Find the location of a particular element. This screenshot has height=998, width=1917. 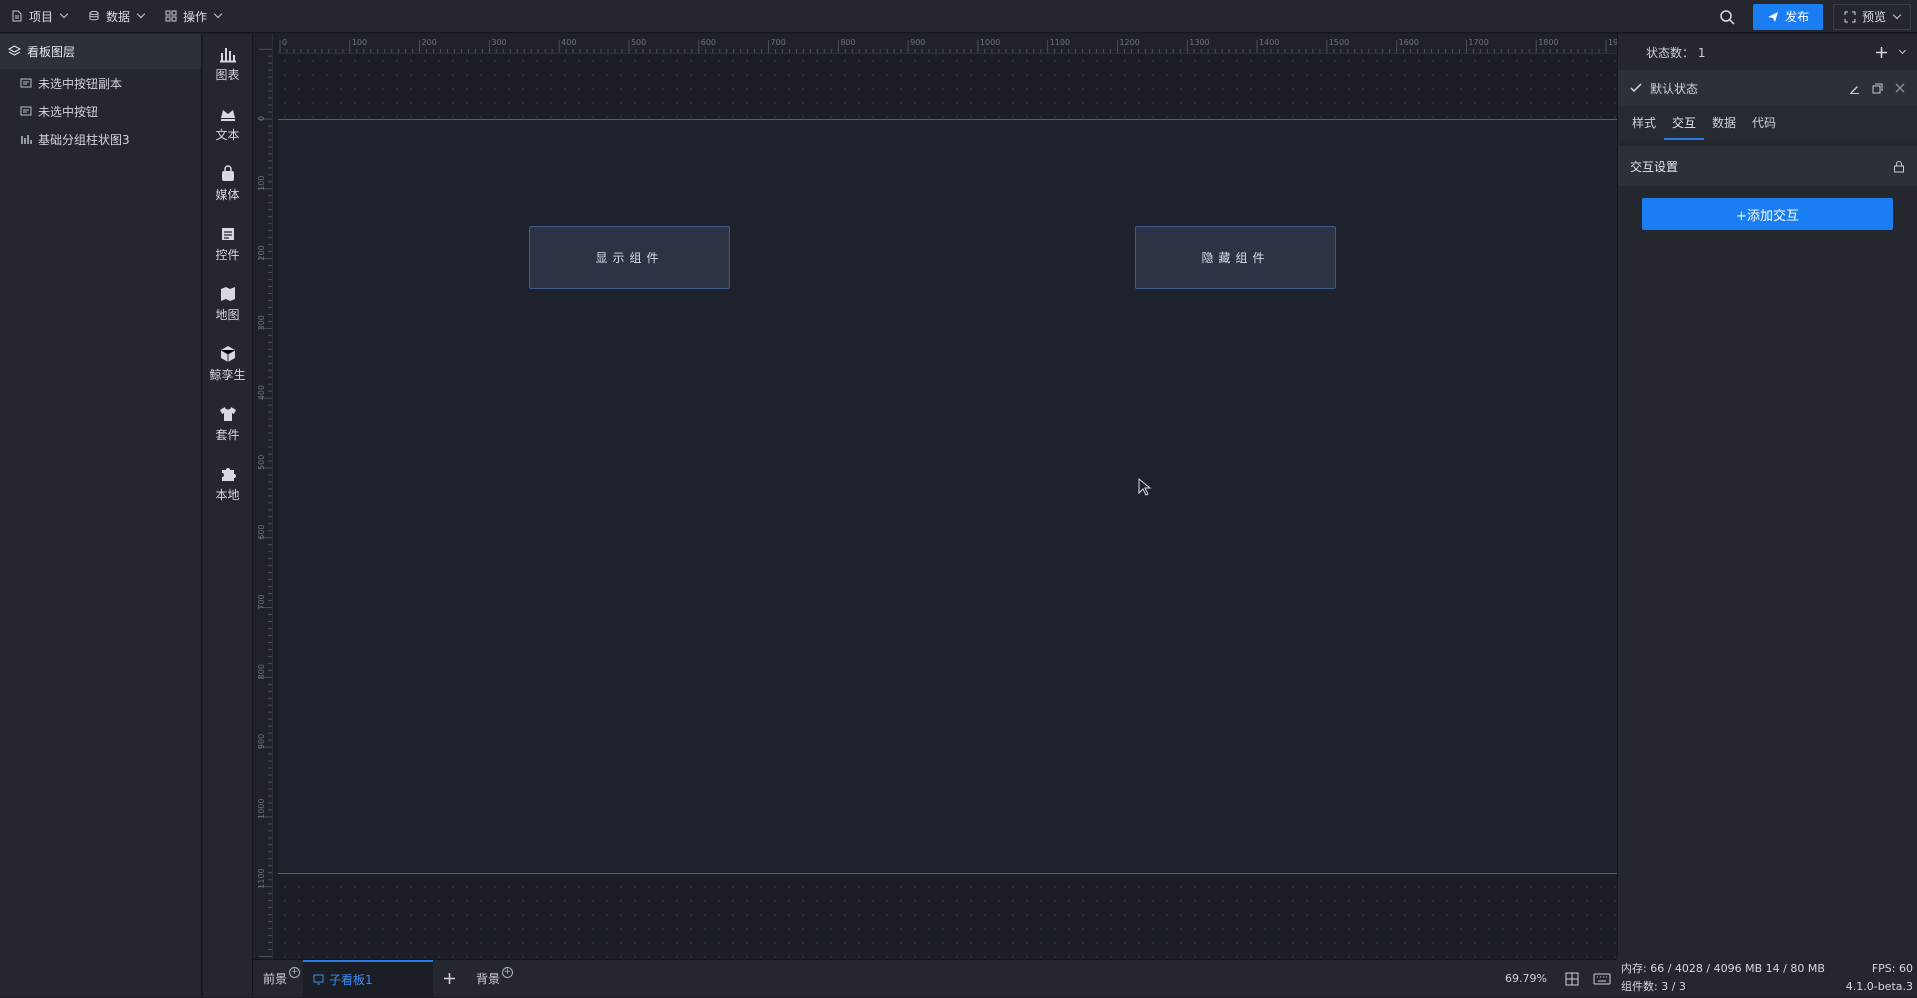

ruler-label: 600 is located at coordinates (261, 531).